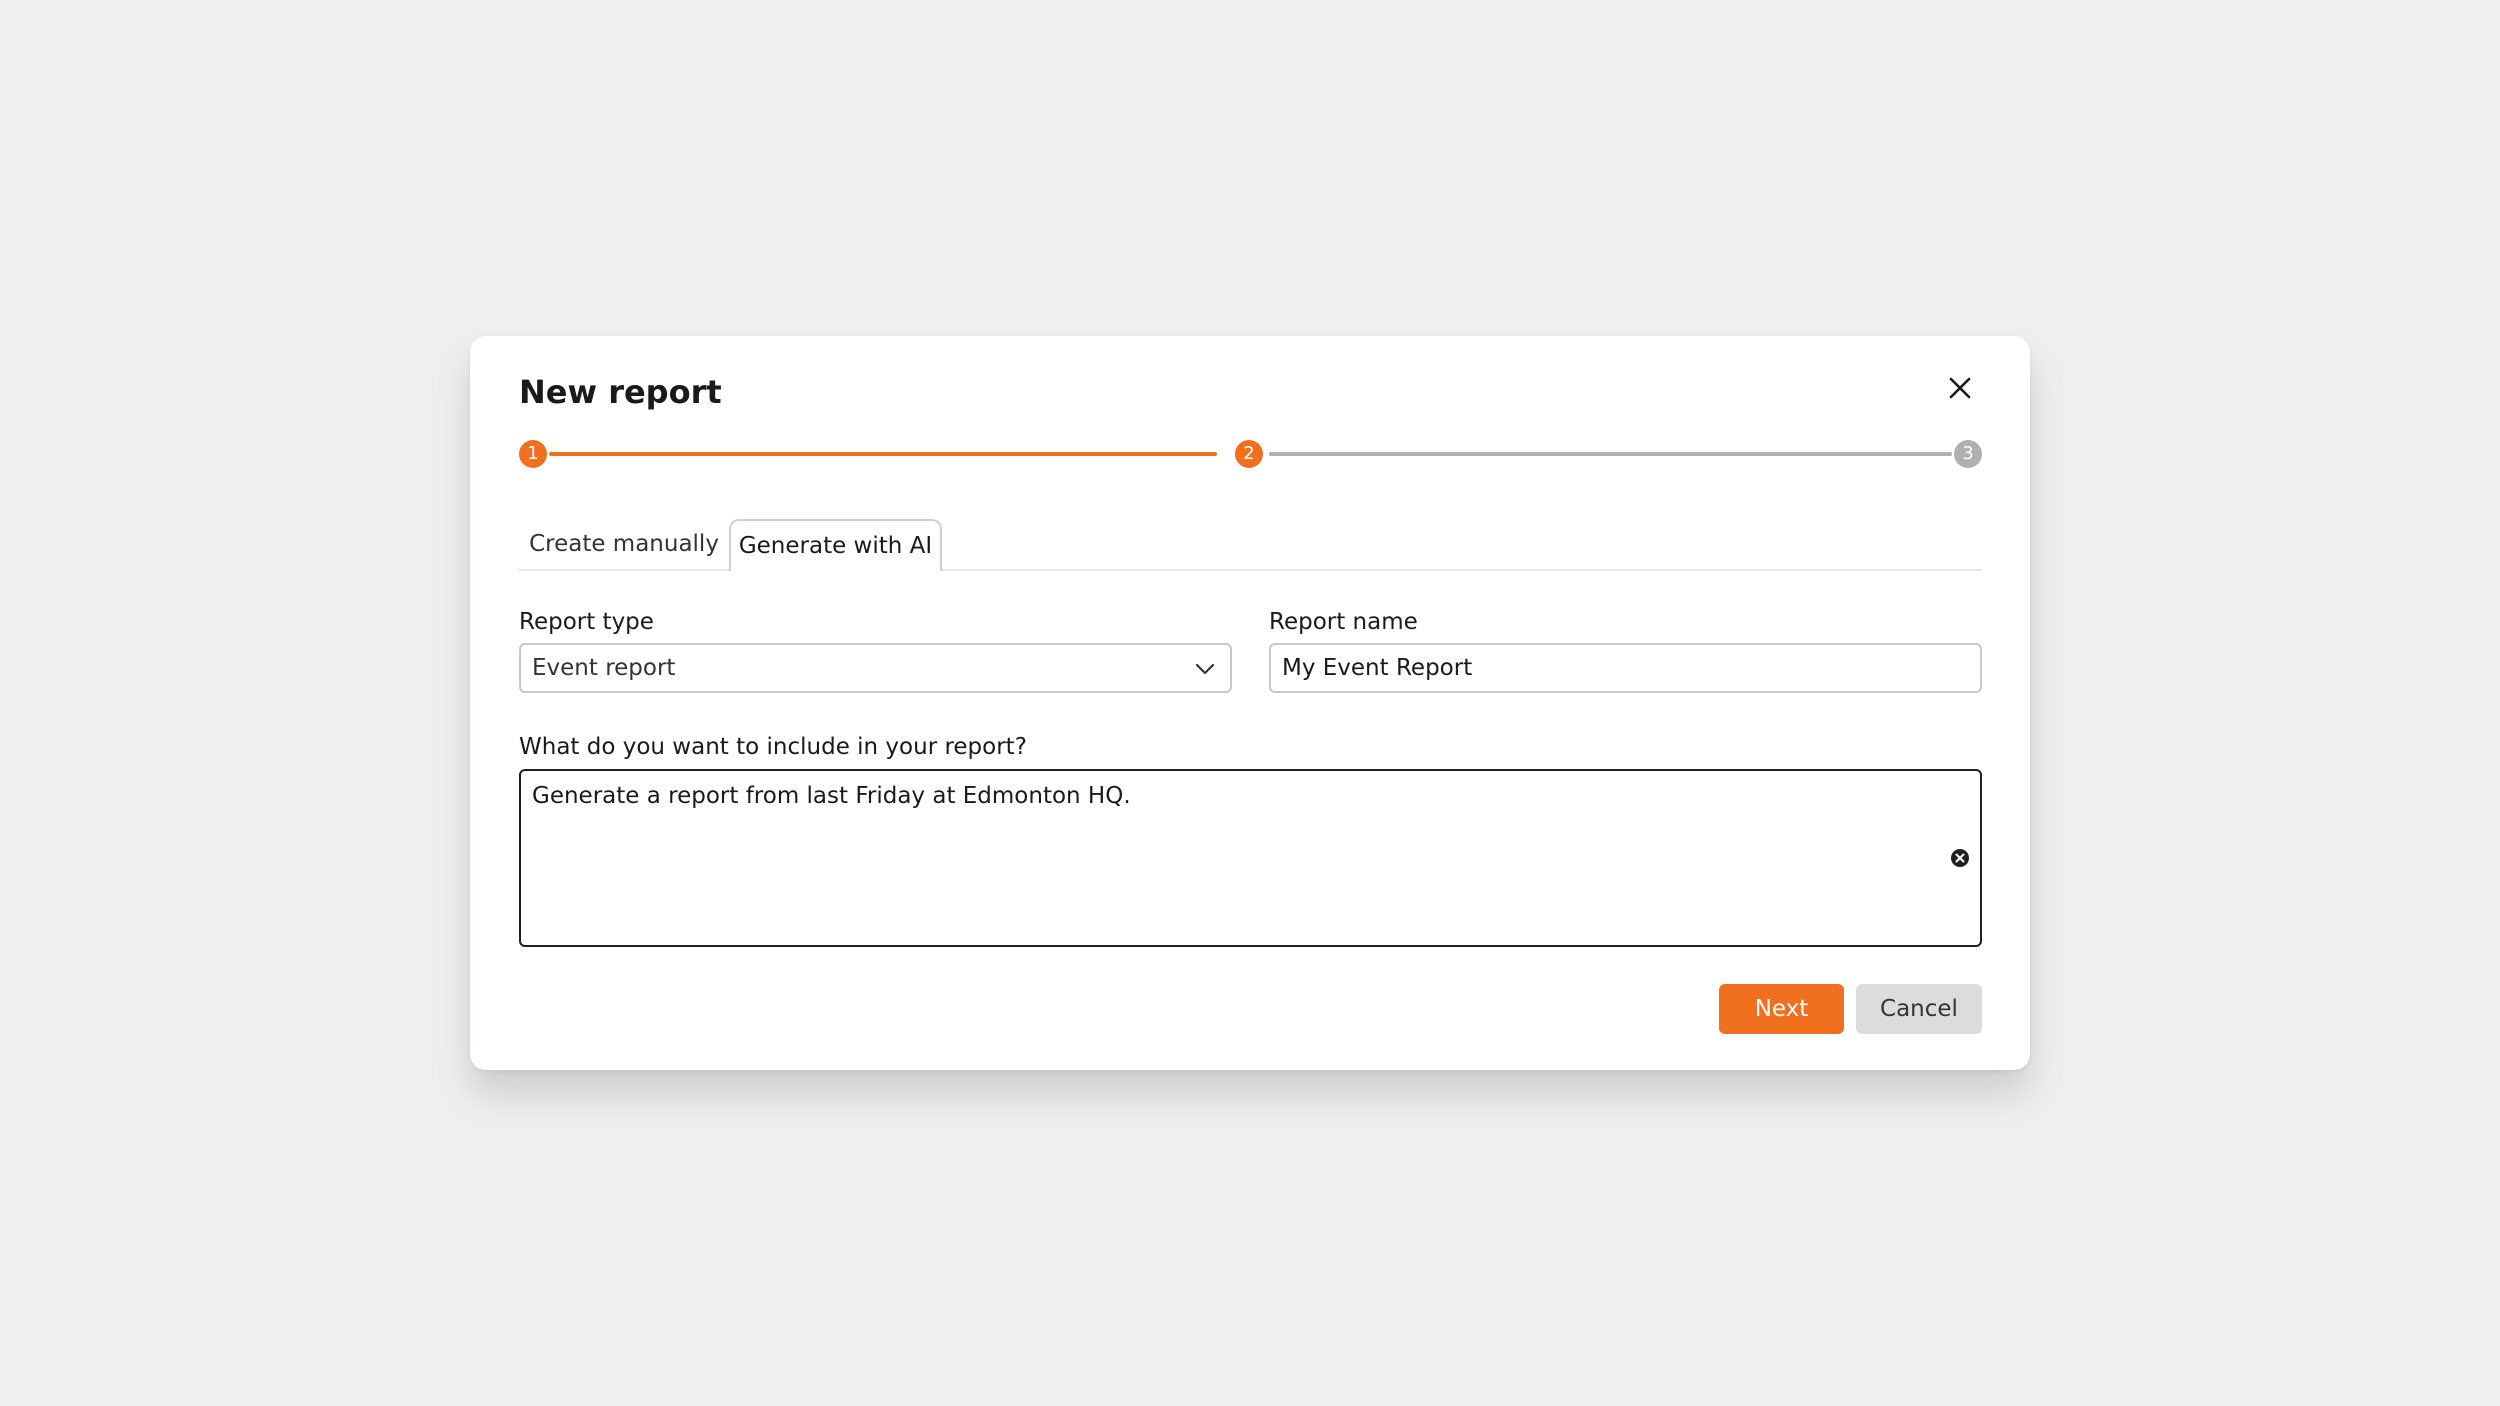 The height and width of the screenshot is (1406, 2500). Describe the element at coordinates (1343, 622) in the screenshot. I see `report-name-label: Report name` at that location.